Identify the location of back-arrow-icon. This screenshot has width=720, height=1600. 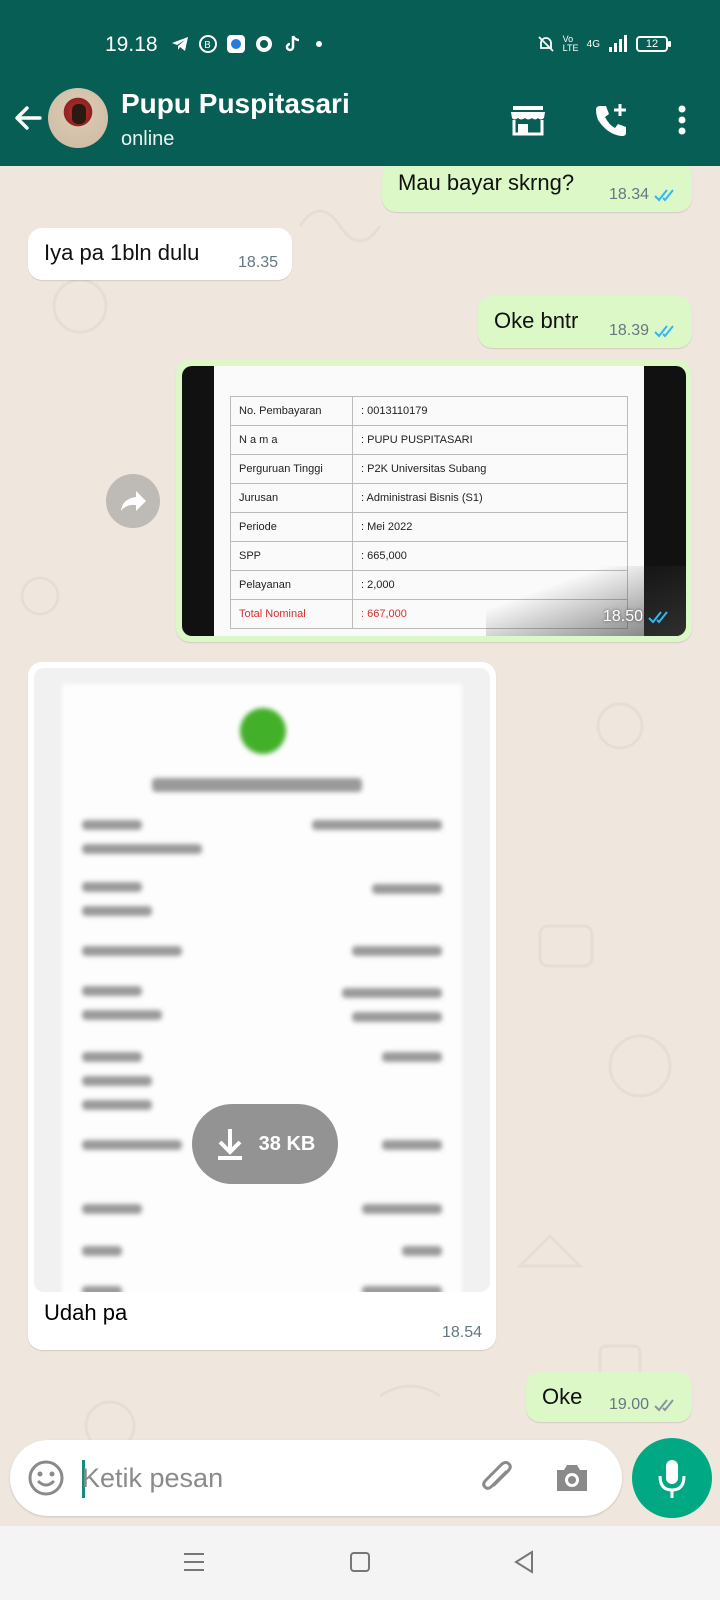
(28, 118).